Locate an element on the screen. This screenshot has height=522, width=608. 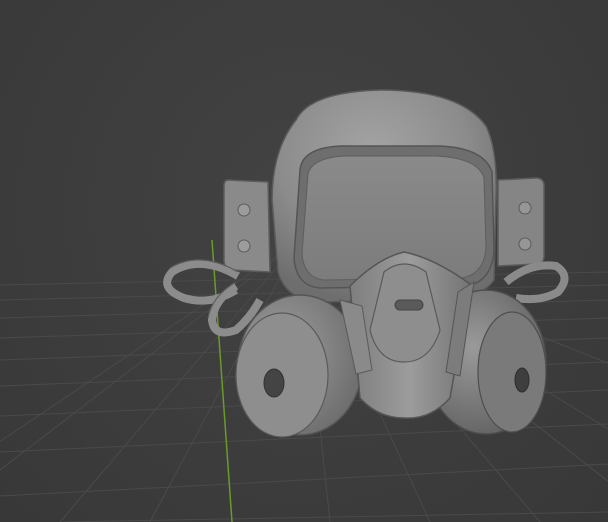
left-strap-bracket is located at coordinates (247, 226).